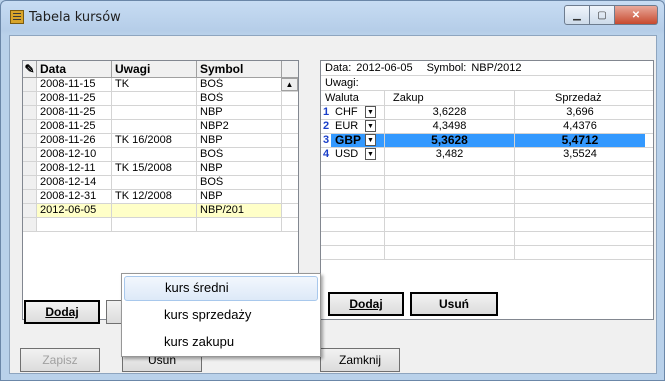  What do you see at coordinates (450, 140) in the screenshot?
I see `cell-zakup: 5,3628` at bounding box center [450, 140].